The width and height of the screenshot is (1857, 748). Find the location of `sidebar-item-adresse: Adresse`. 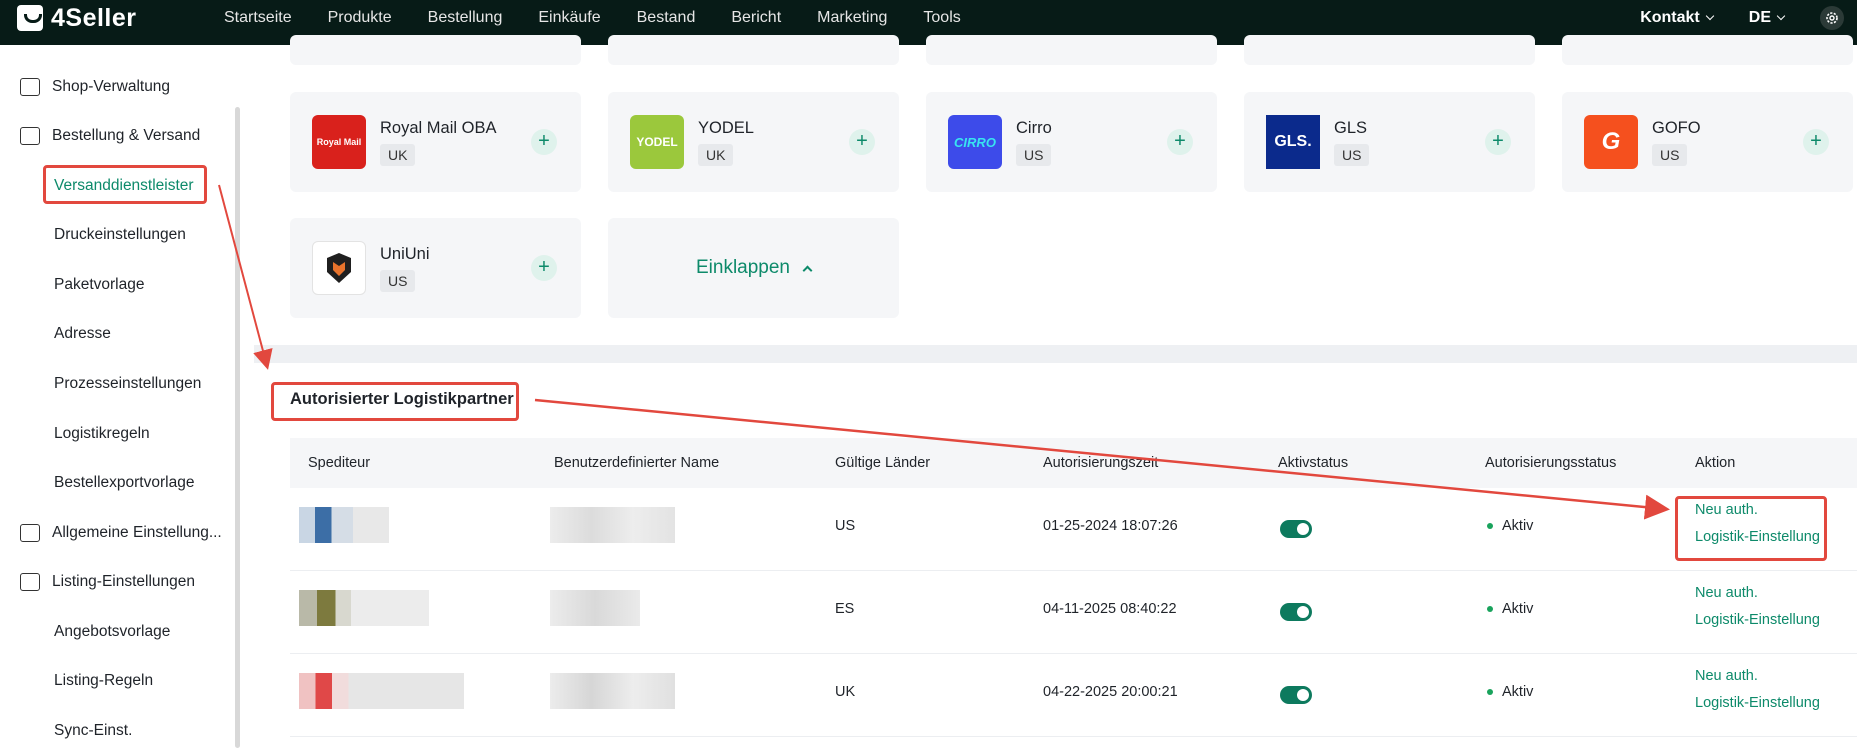

sidebar-item-adresse: Adresse is located at coordinates (82, 334).